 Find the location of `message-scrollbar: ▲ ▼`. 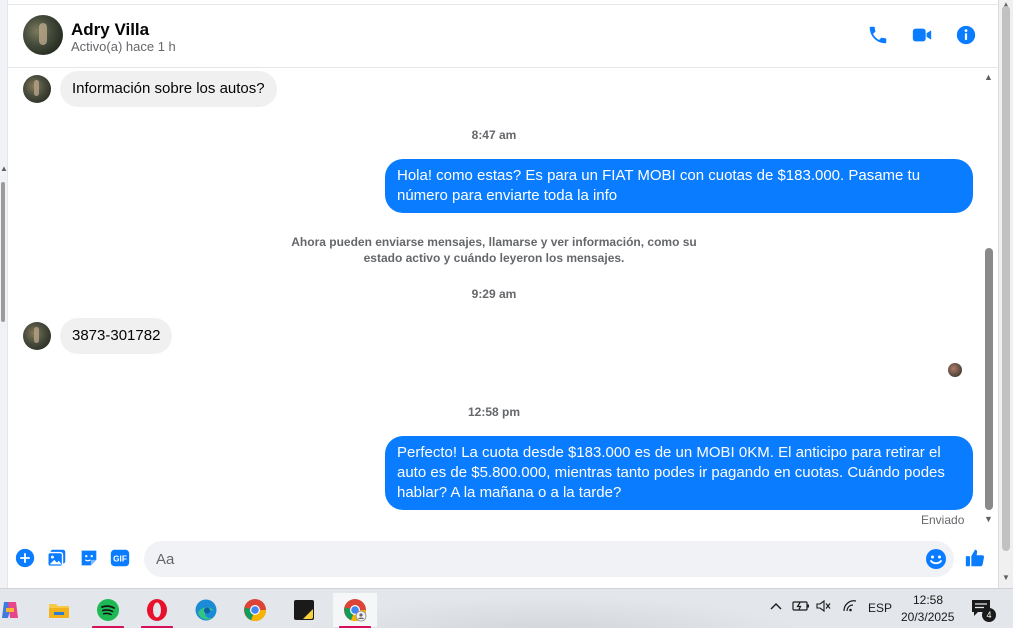

message-scrollbar: ▲ ▼ is located at coordinates (989, 298).